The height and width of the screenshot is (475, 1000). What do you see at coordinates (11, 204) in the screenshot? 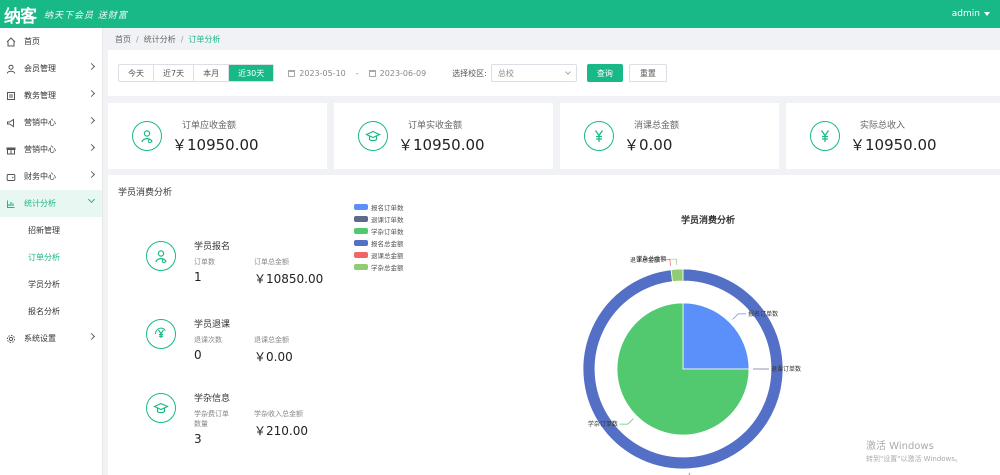
I see `chart-icon` at bounding box center [11, 204].